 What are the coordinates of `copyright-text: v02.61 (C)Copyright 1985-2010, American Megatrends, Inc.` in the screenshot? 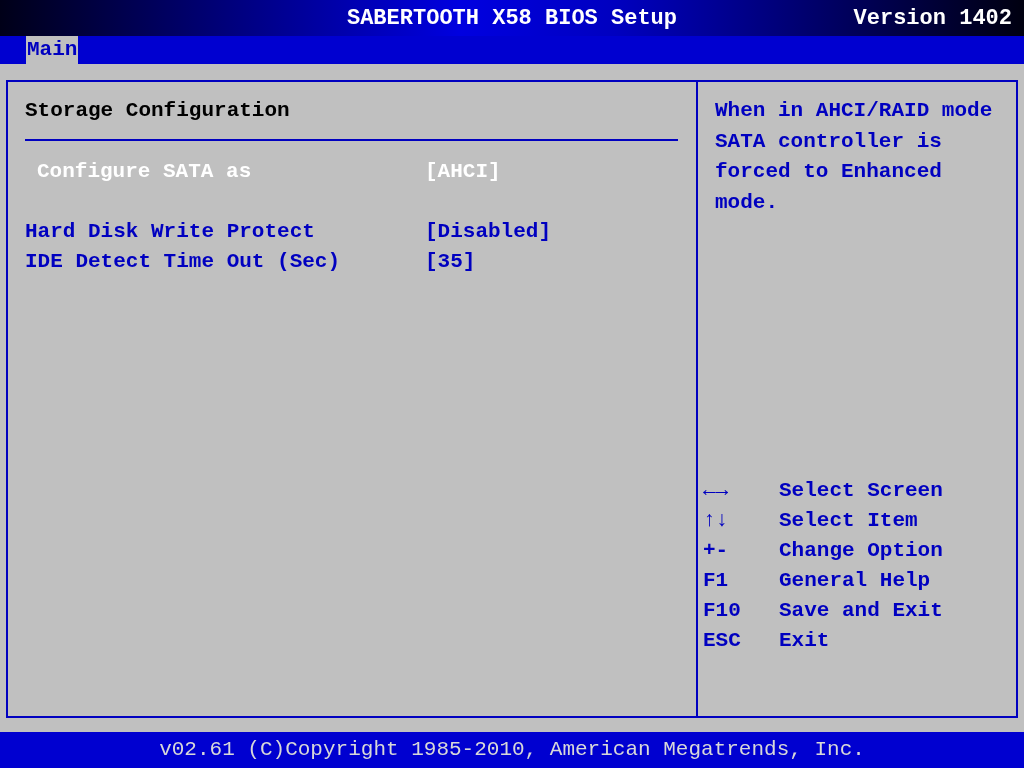 It's located at (512, 750).